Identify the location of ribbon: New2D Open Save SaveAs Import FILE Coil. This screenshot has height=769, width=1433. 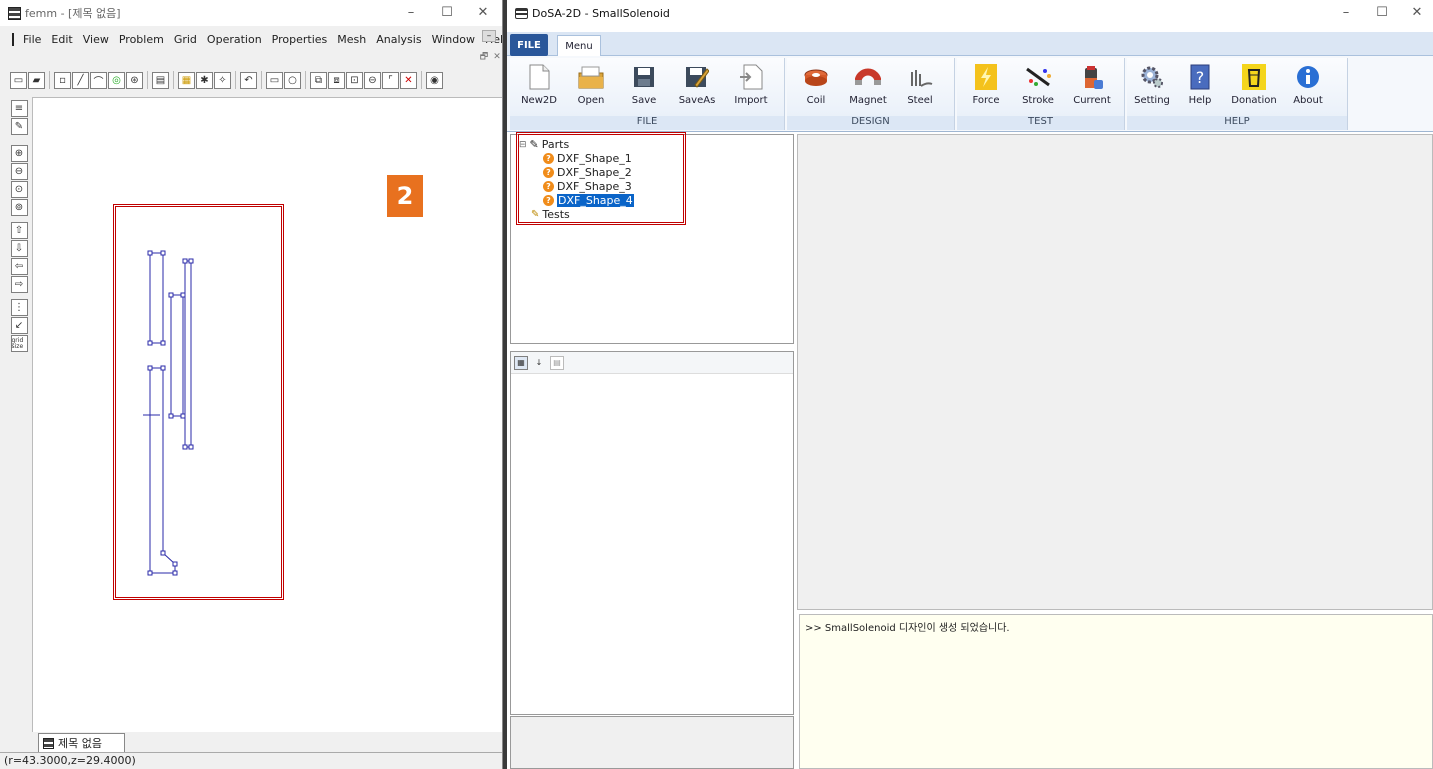
(970, 94).